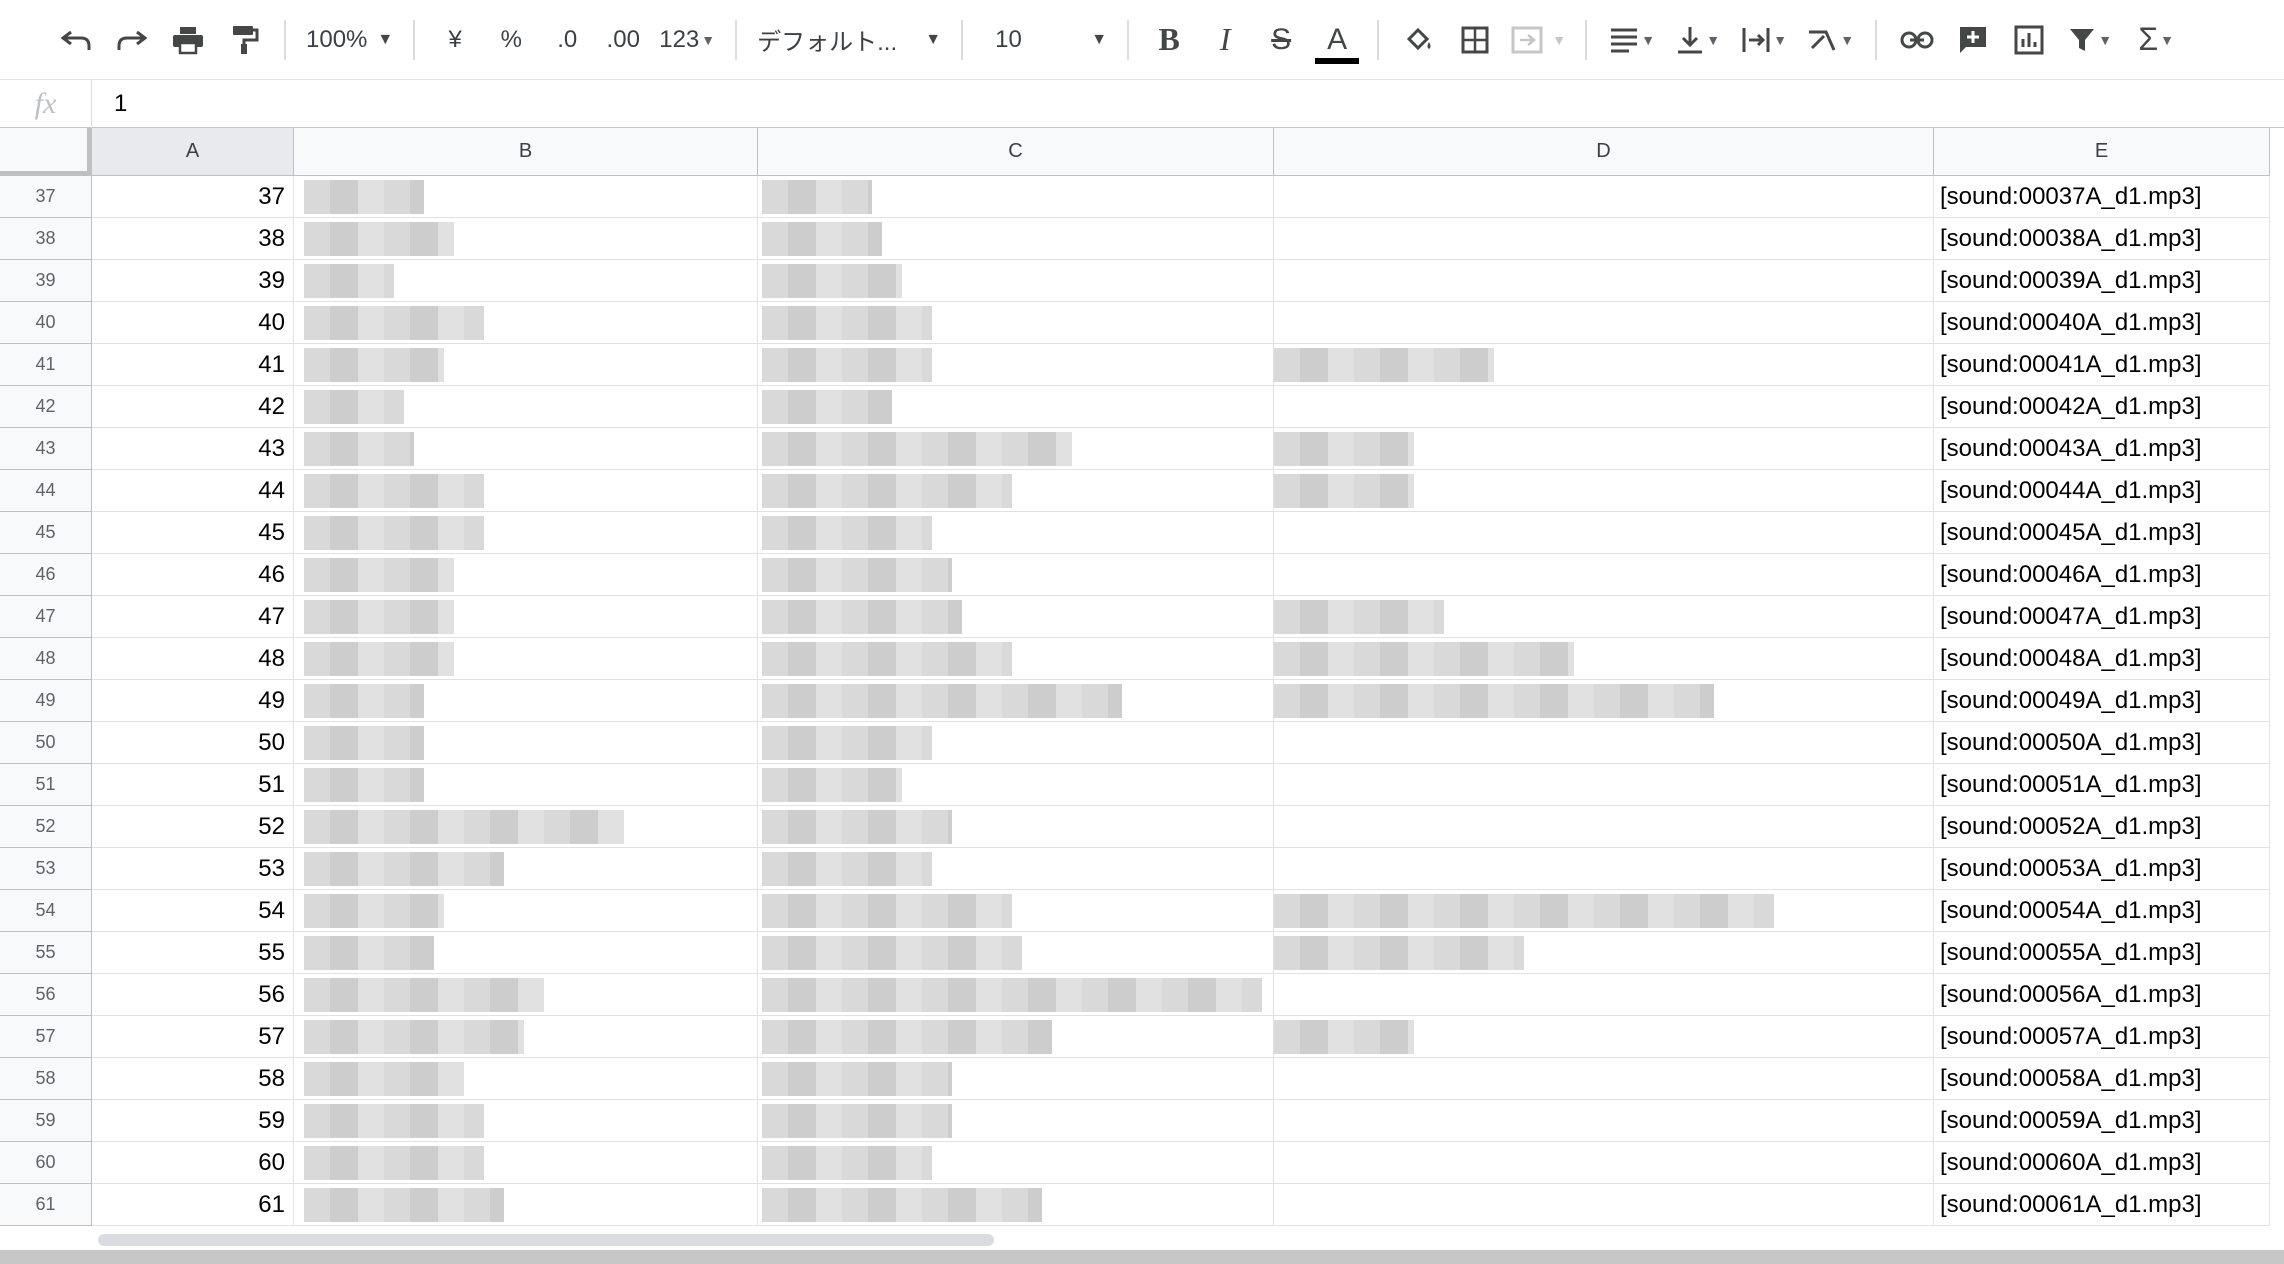 Image resolution: width=2284 pixels, height=1264 pixels. What do you see at coordinates (687, 40) in the screenshot?
I see `more-formats-dropdown: 123 ▼` at bounding box center [687, 40].